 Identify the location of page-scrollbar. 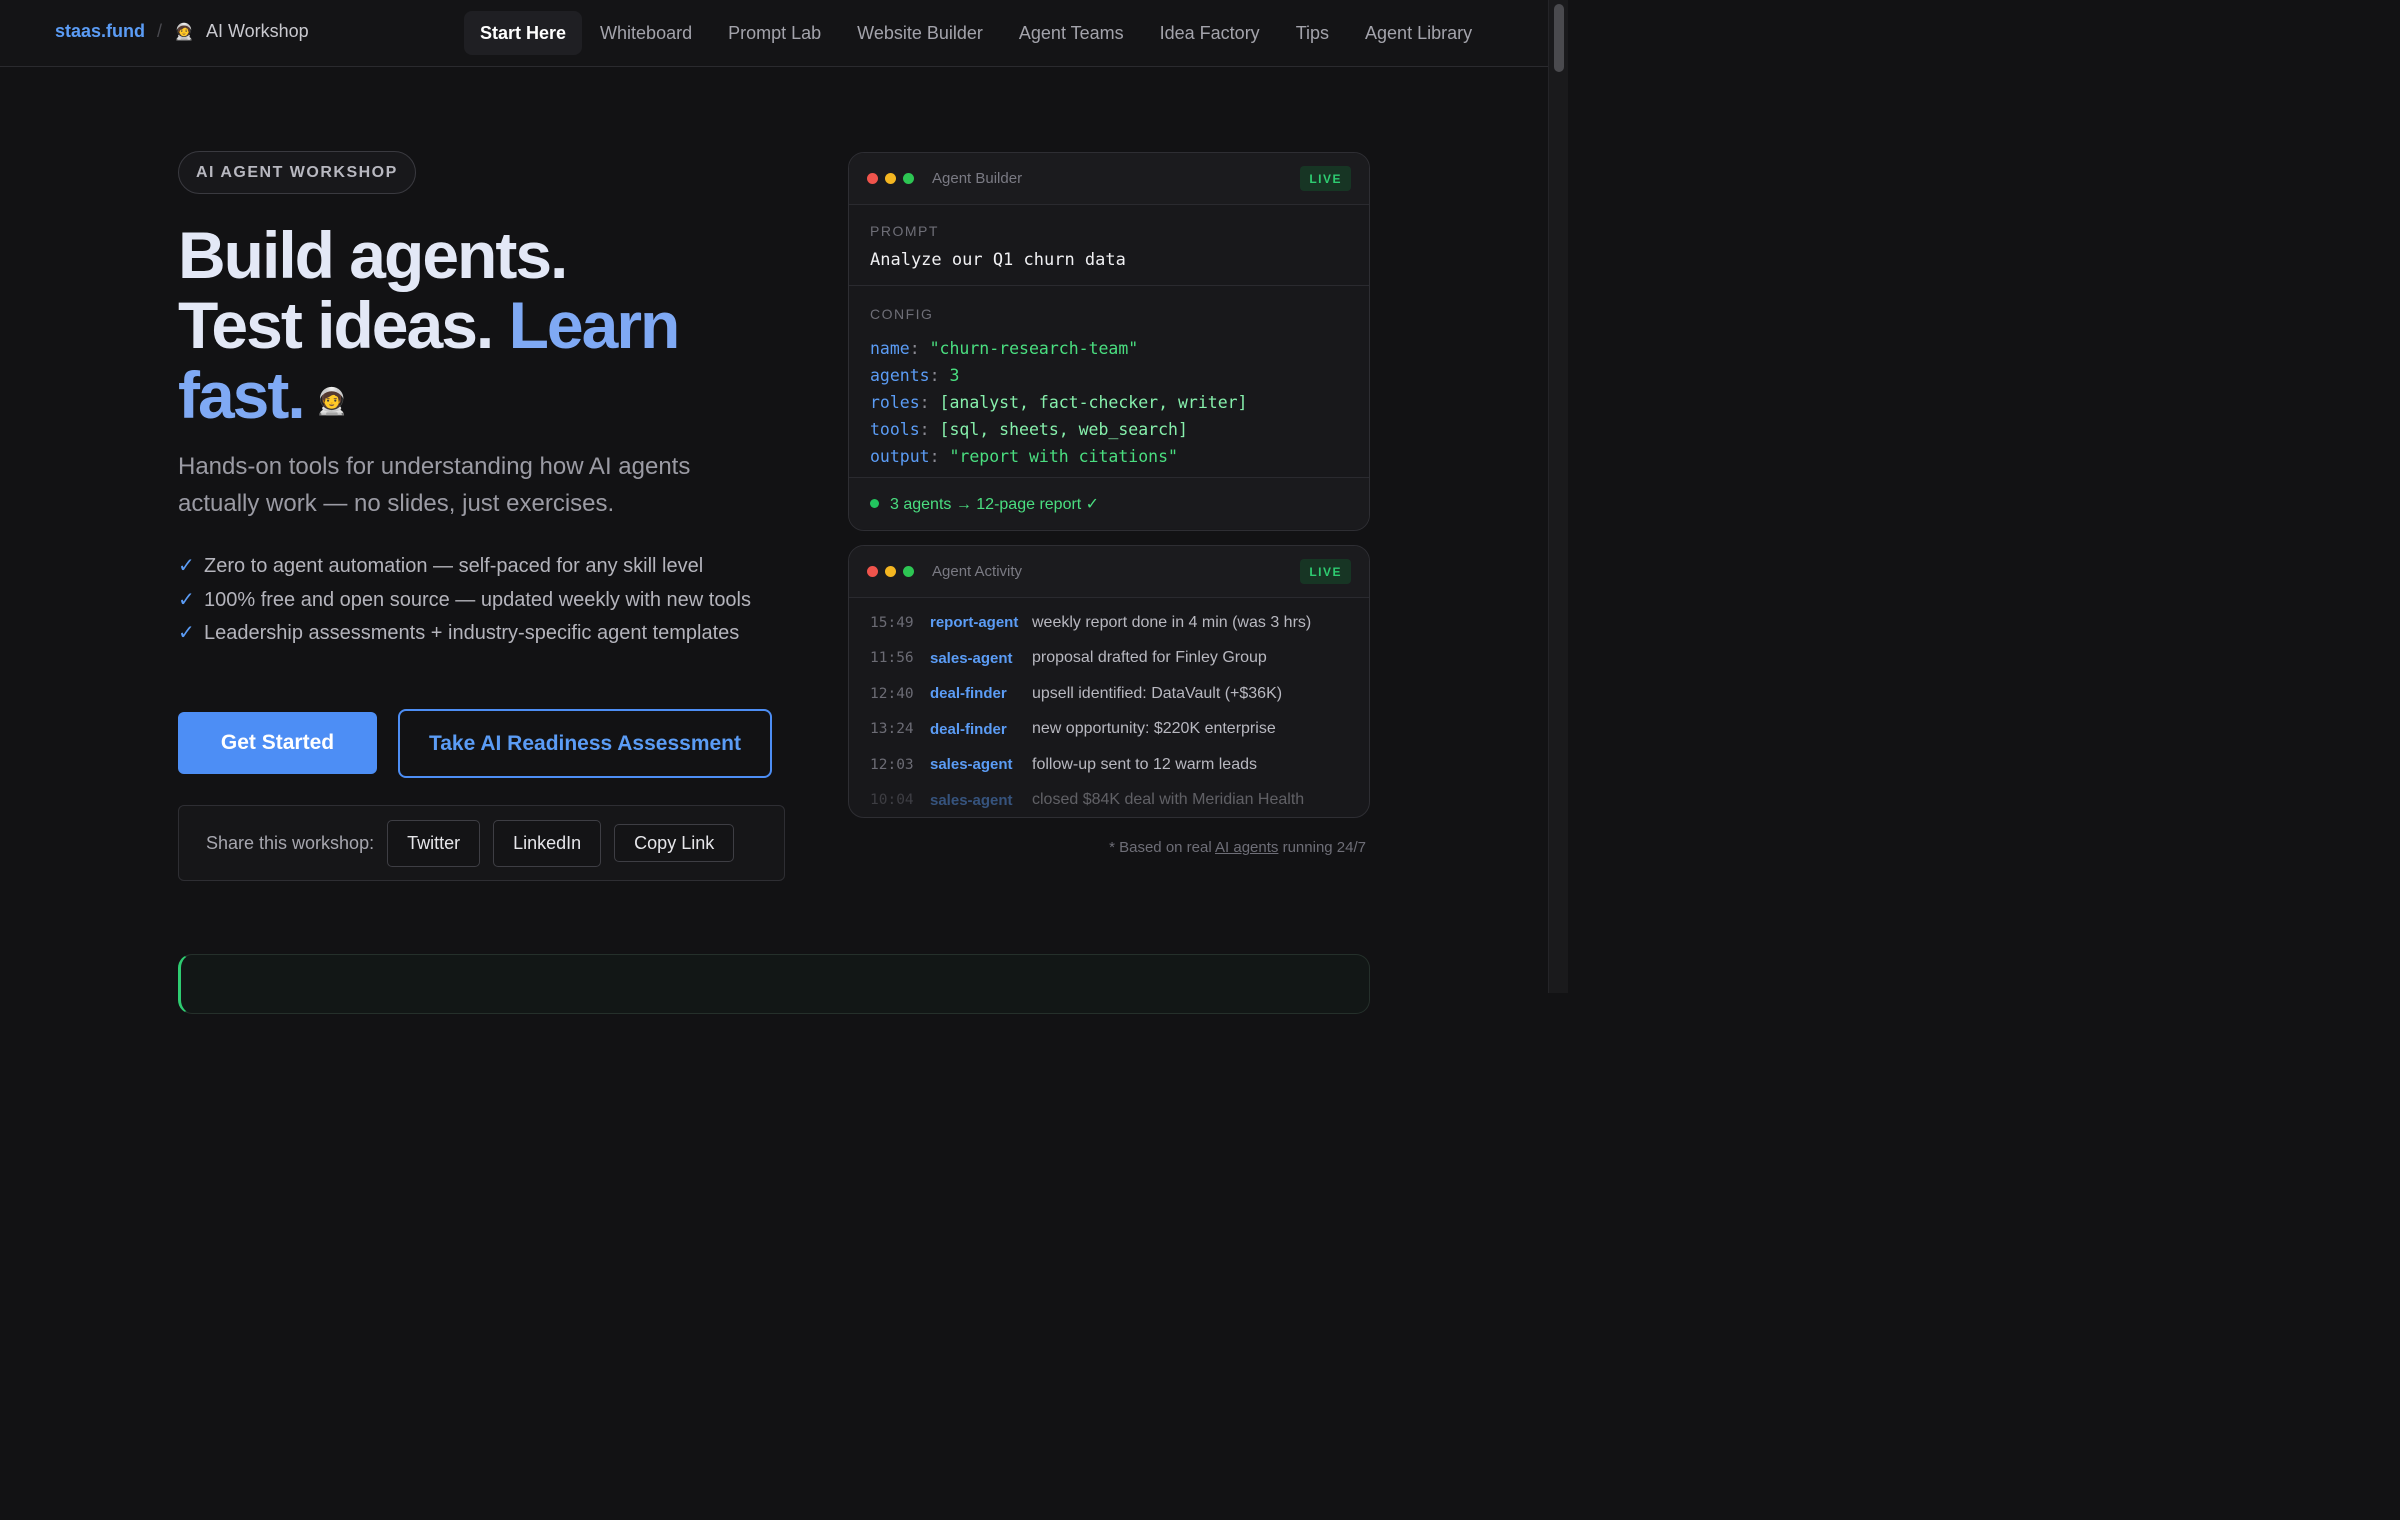
(1558, 496).